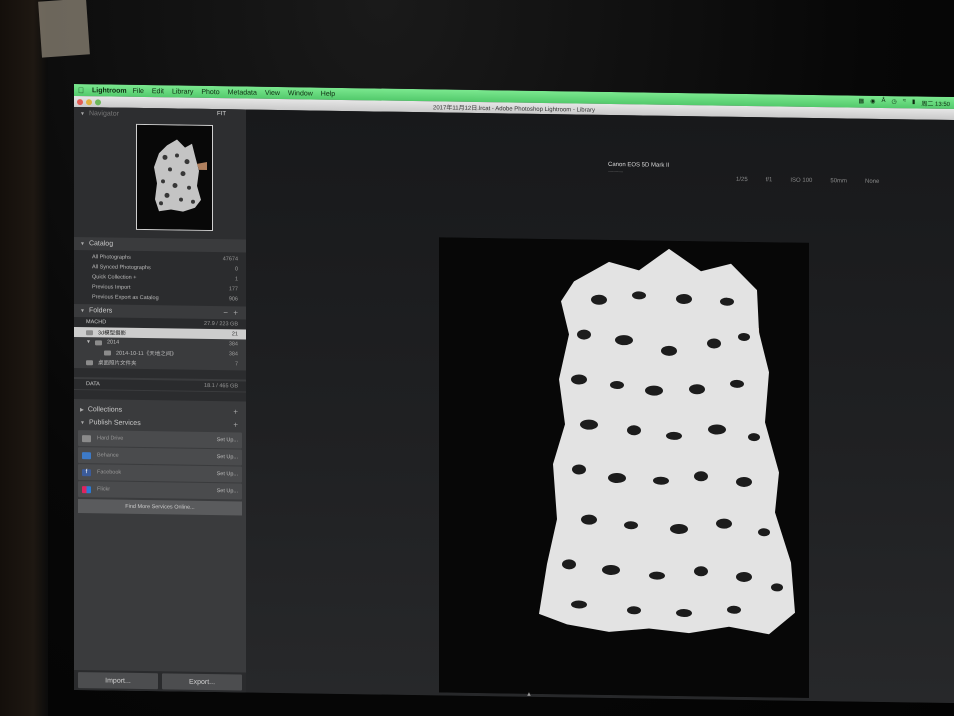 The image size is (954, 716). What do you see at coordinates (125, 298) in the screenshot?
I see `catalog-row-label: Previous Export as Catalog` at bounding box center [125, 298].